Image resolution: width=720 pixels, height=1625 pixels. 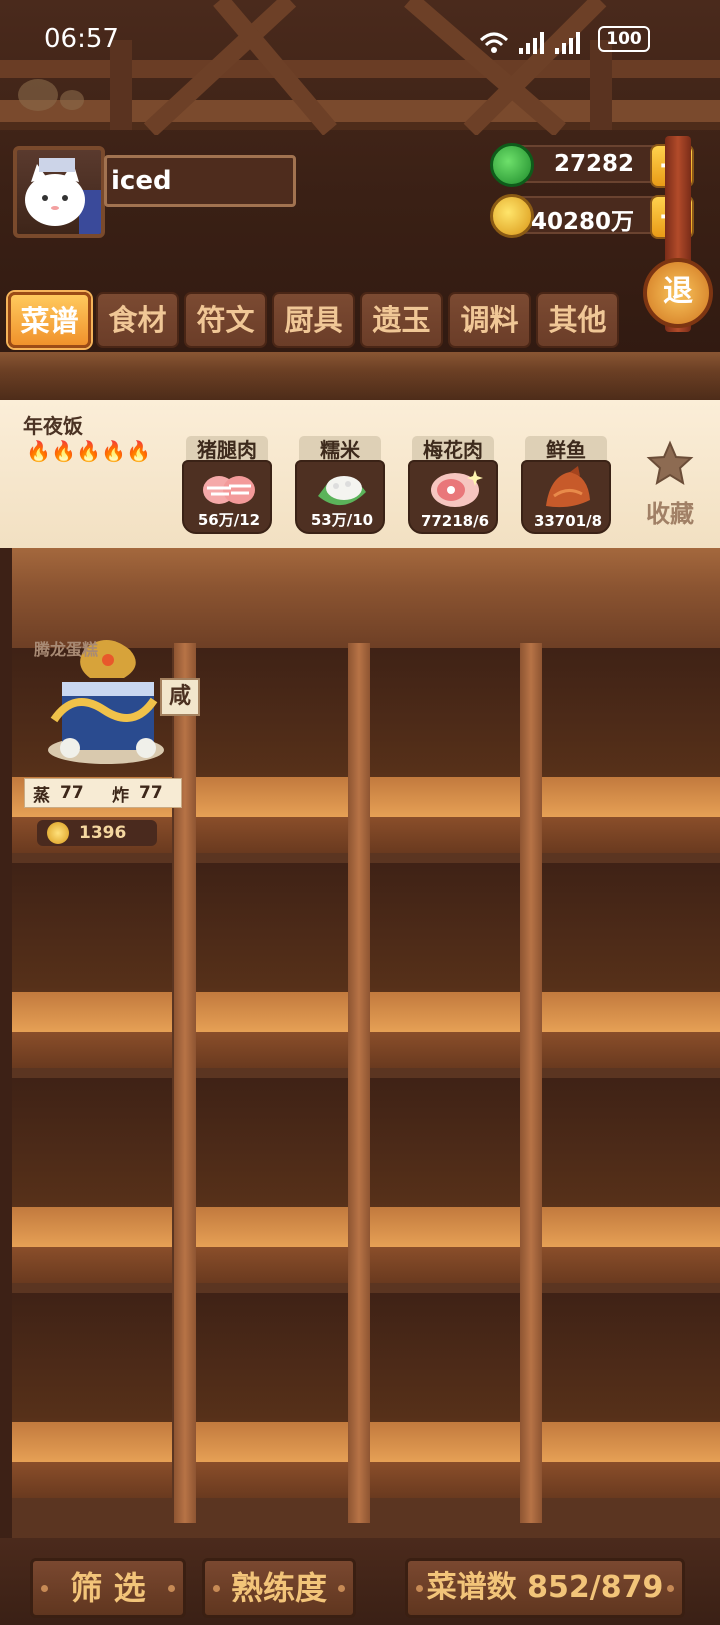 I want to click on tab-utensils: 厨具, so click(x=313, y=320).